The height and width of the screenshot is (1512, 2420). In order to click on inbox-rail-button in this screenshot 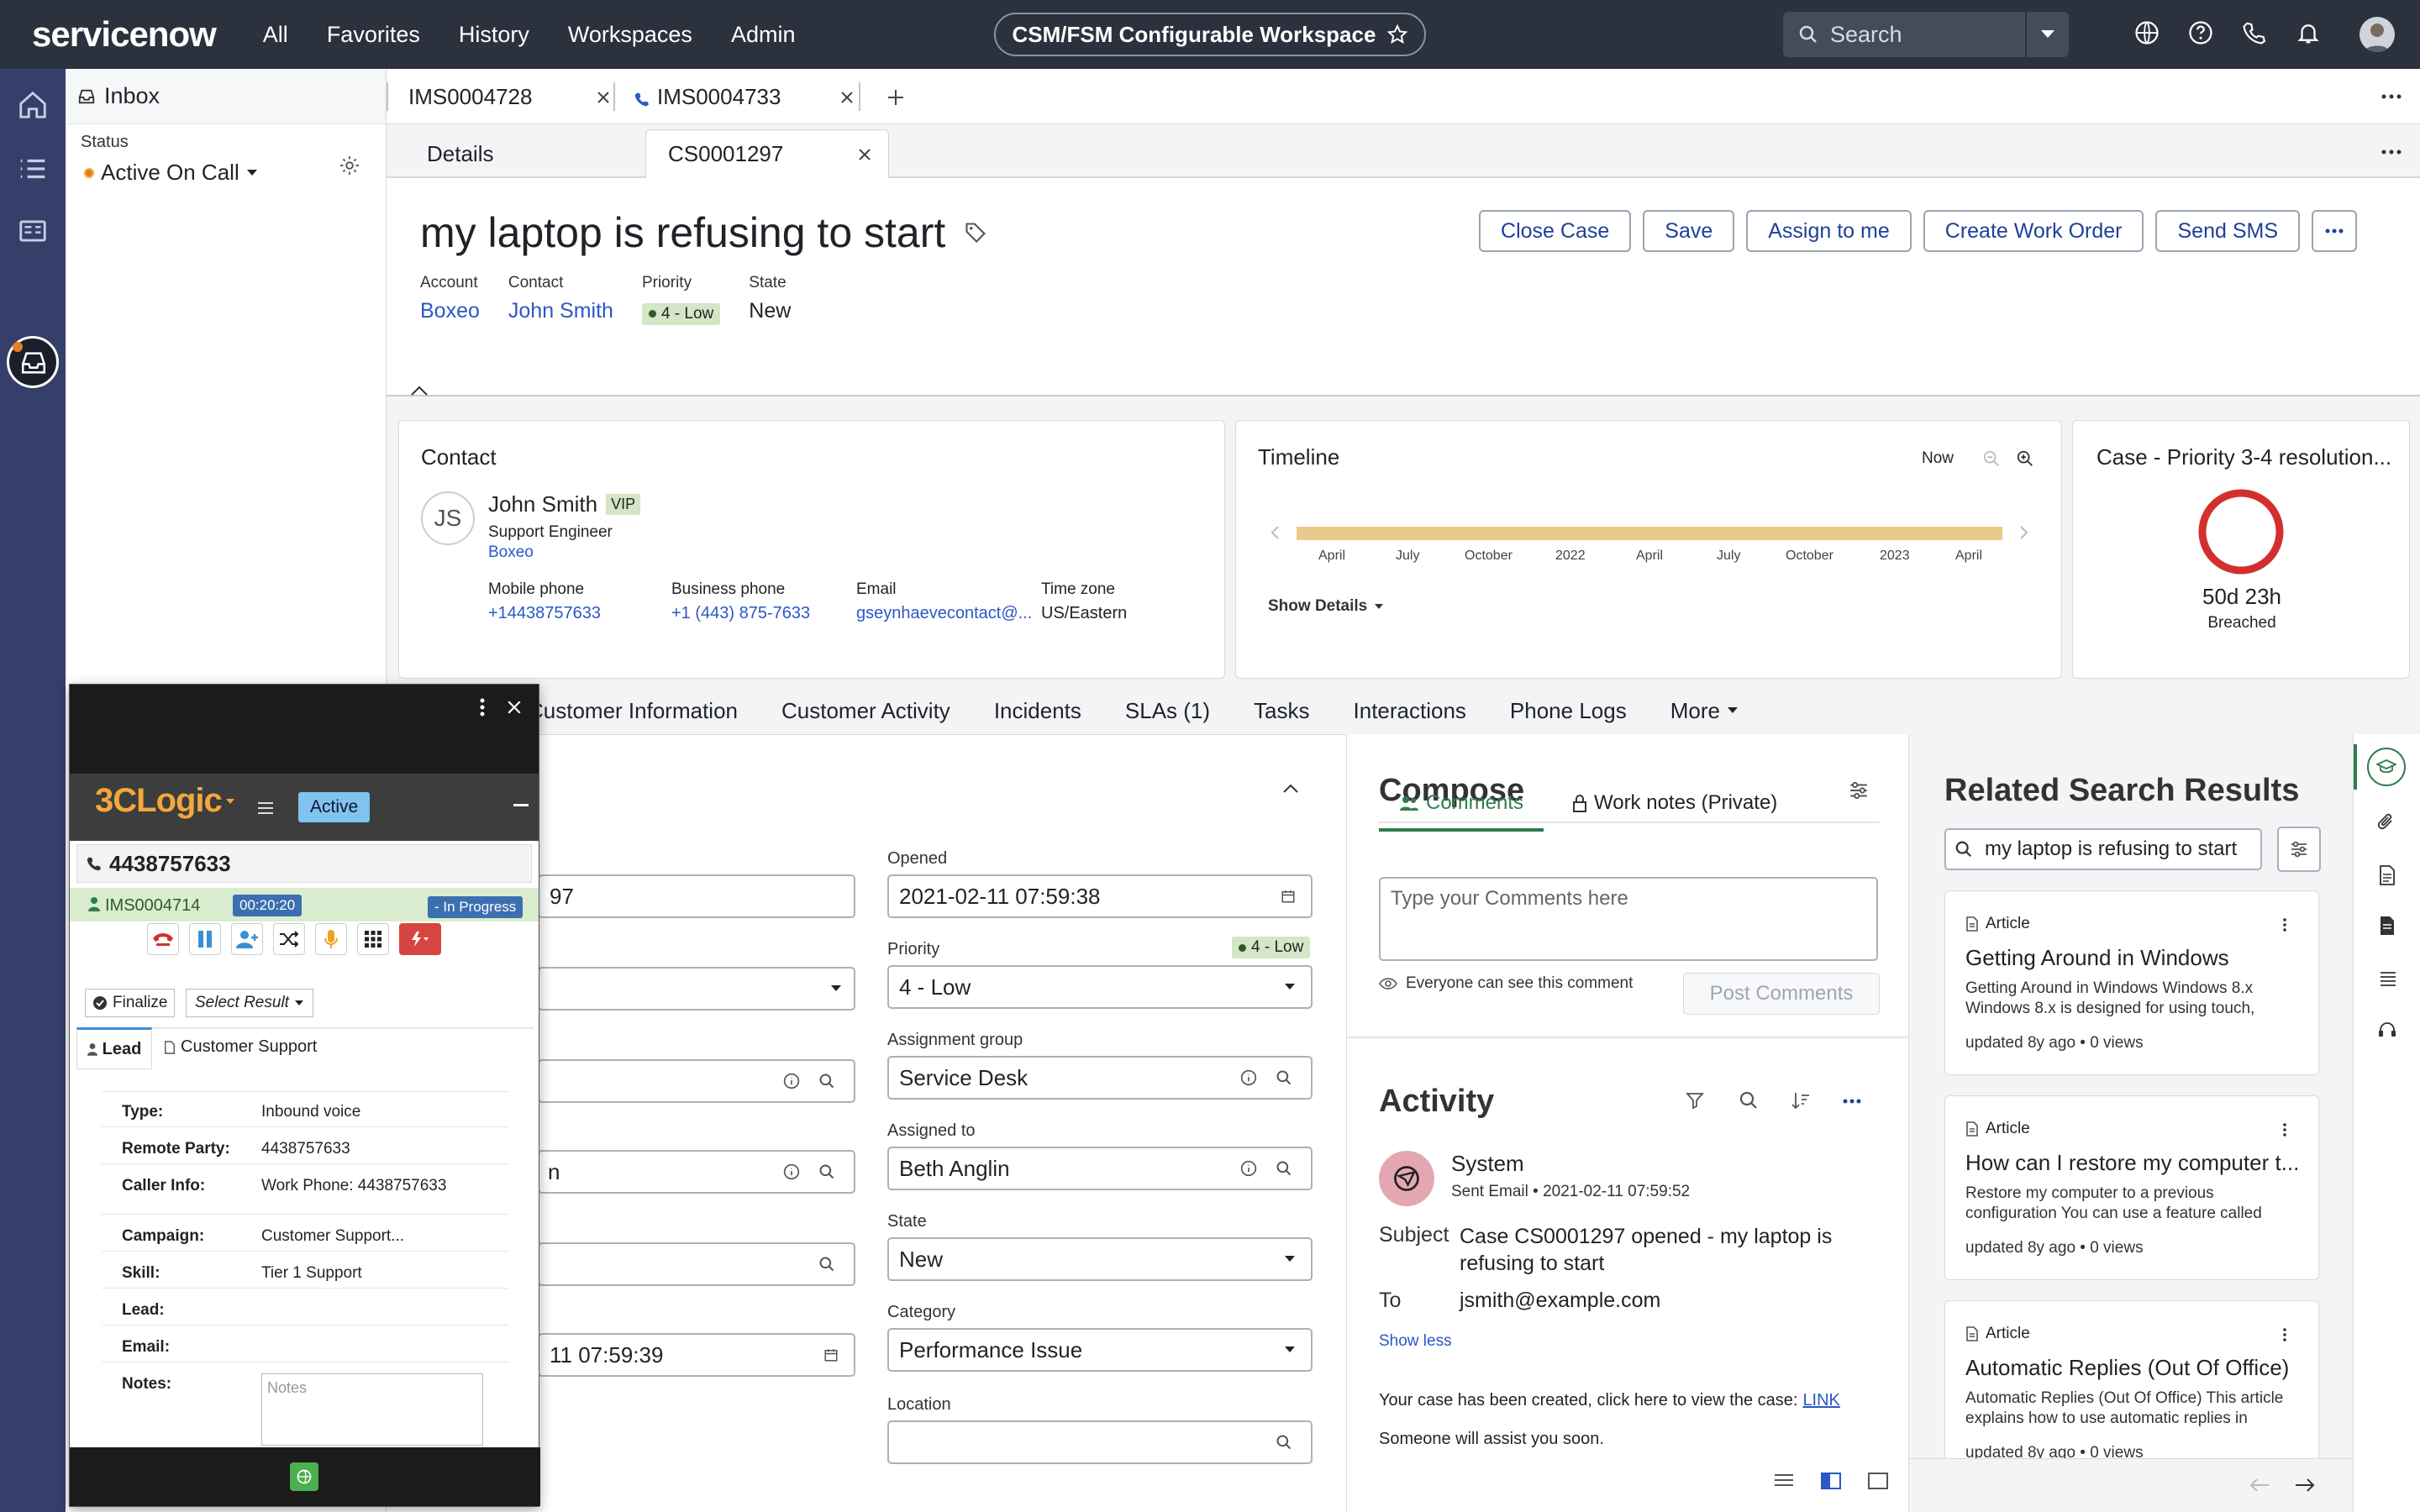, I will do `click(33, 362)`.